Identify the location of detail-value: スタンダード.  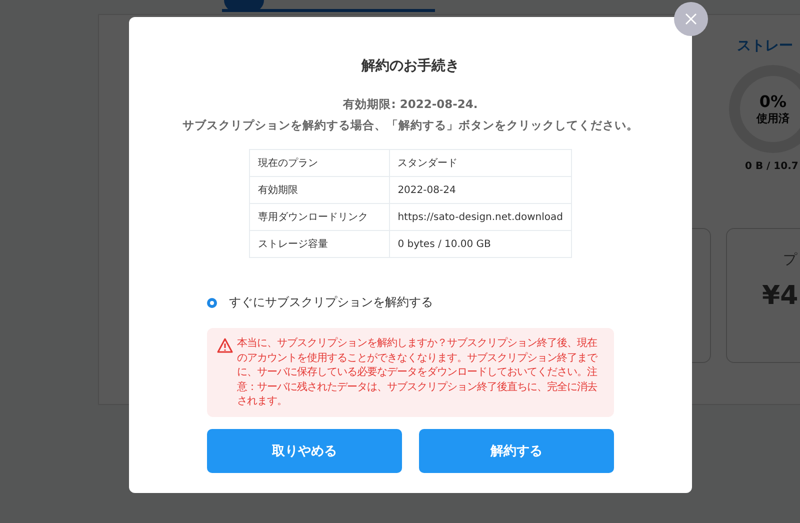
(480, 163).